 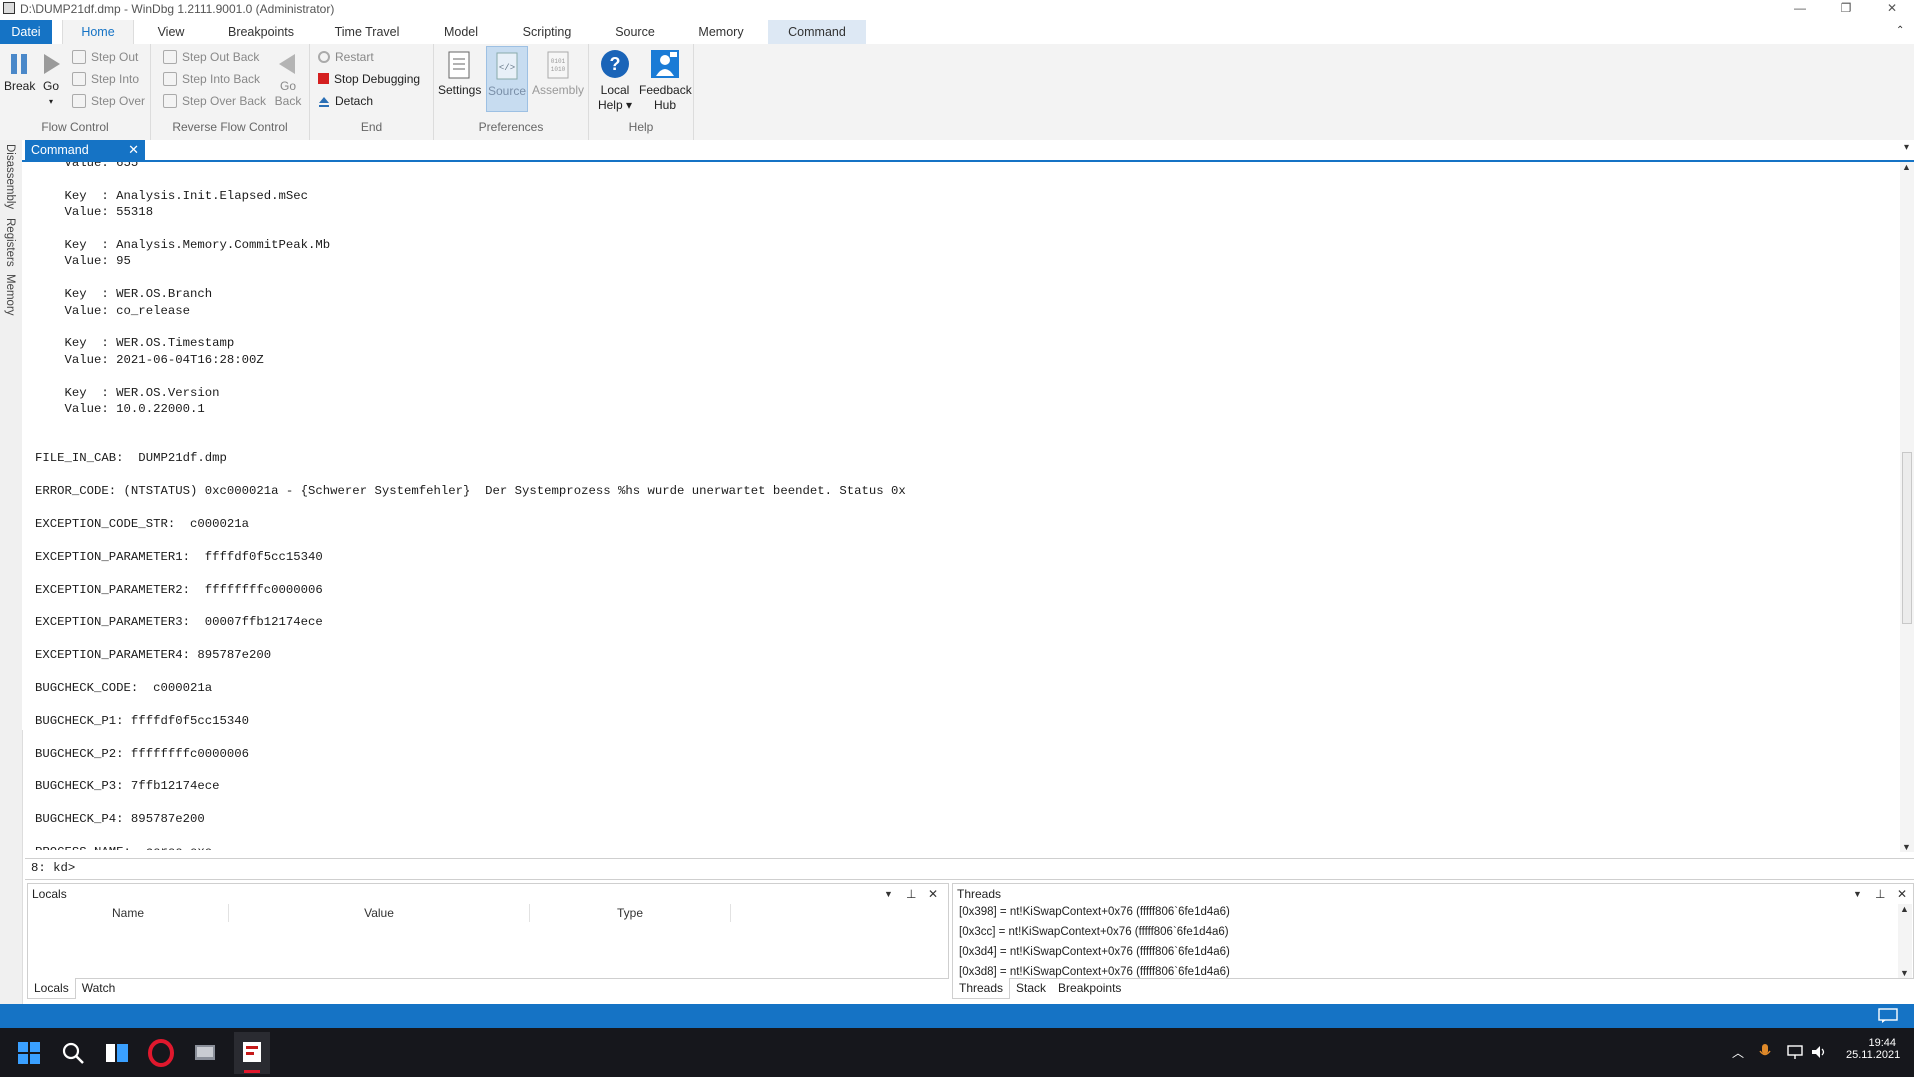 What do you see at coordinates (461, 32) in the screenshot?
I see `tab-model: Model` at bounding box center [461, 32].